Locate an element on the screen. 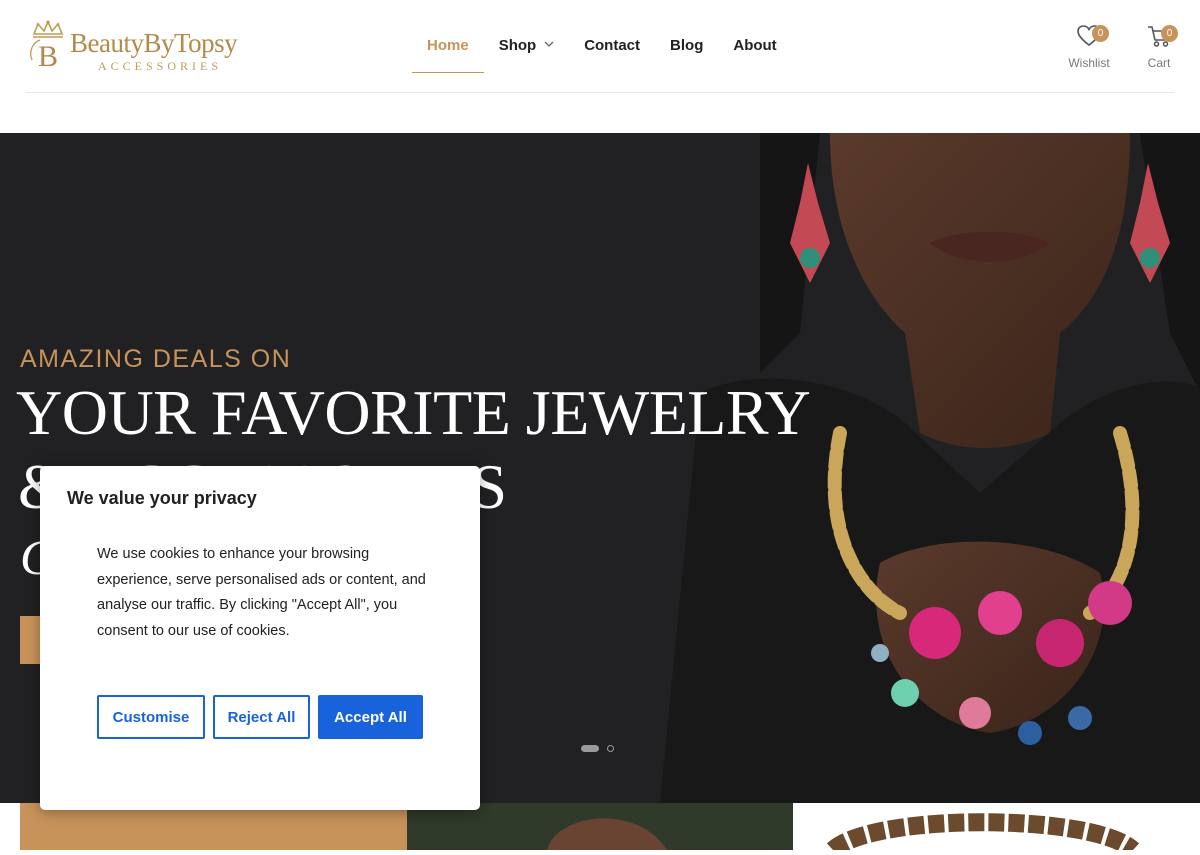 The width and height of the screenshot is (1200, 855). slider-dot-active is located at coordinates (590, 748).